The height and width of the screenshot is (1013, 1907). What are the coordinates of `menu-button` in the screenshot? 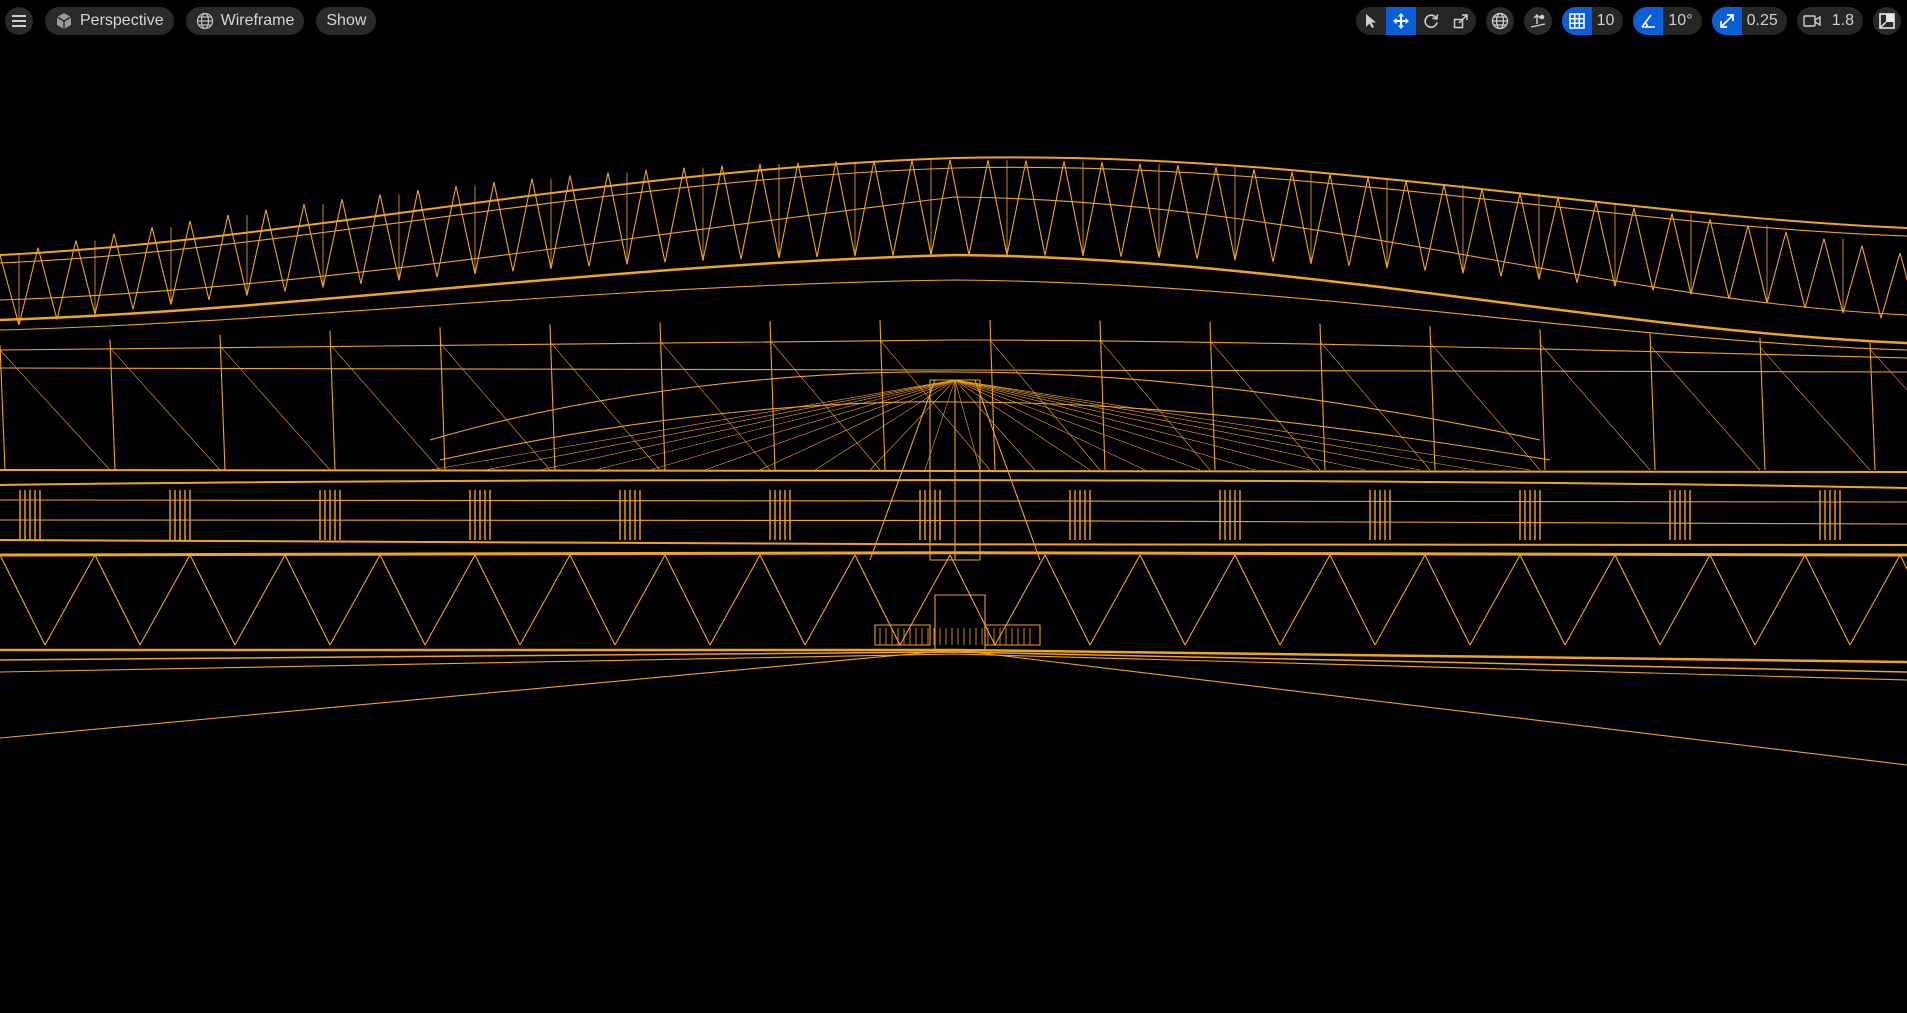 It's located at (19, 21).